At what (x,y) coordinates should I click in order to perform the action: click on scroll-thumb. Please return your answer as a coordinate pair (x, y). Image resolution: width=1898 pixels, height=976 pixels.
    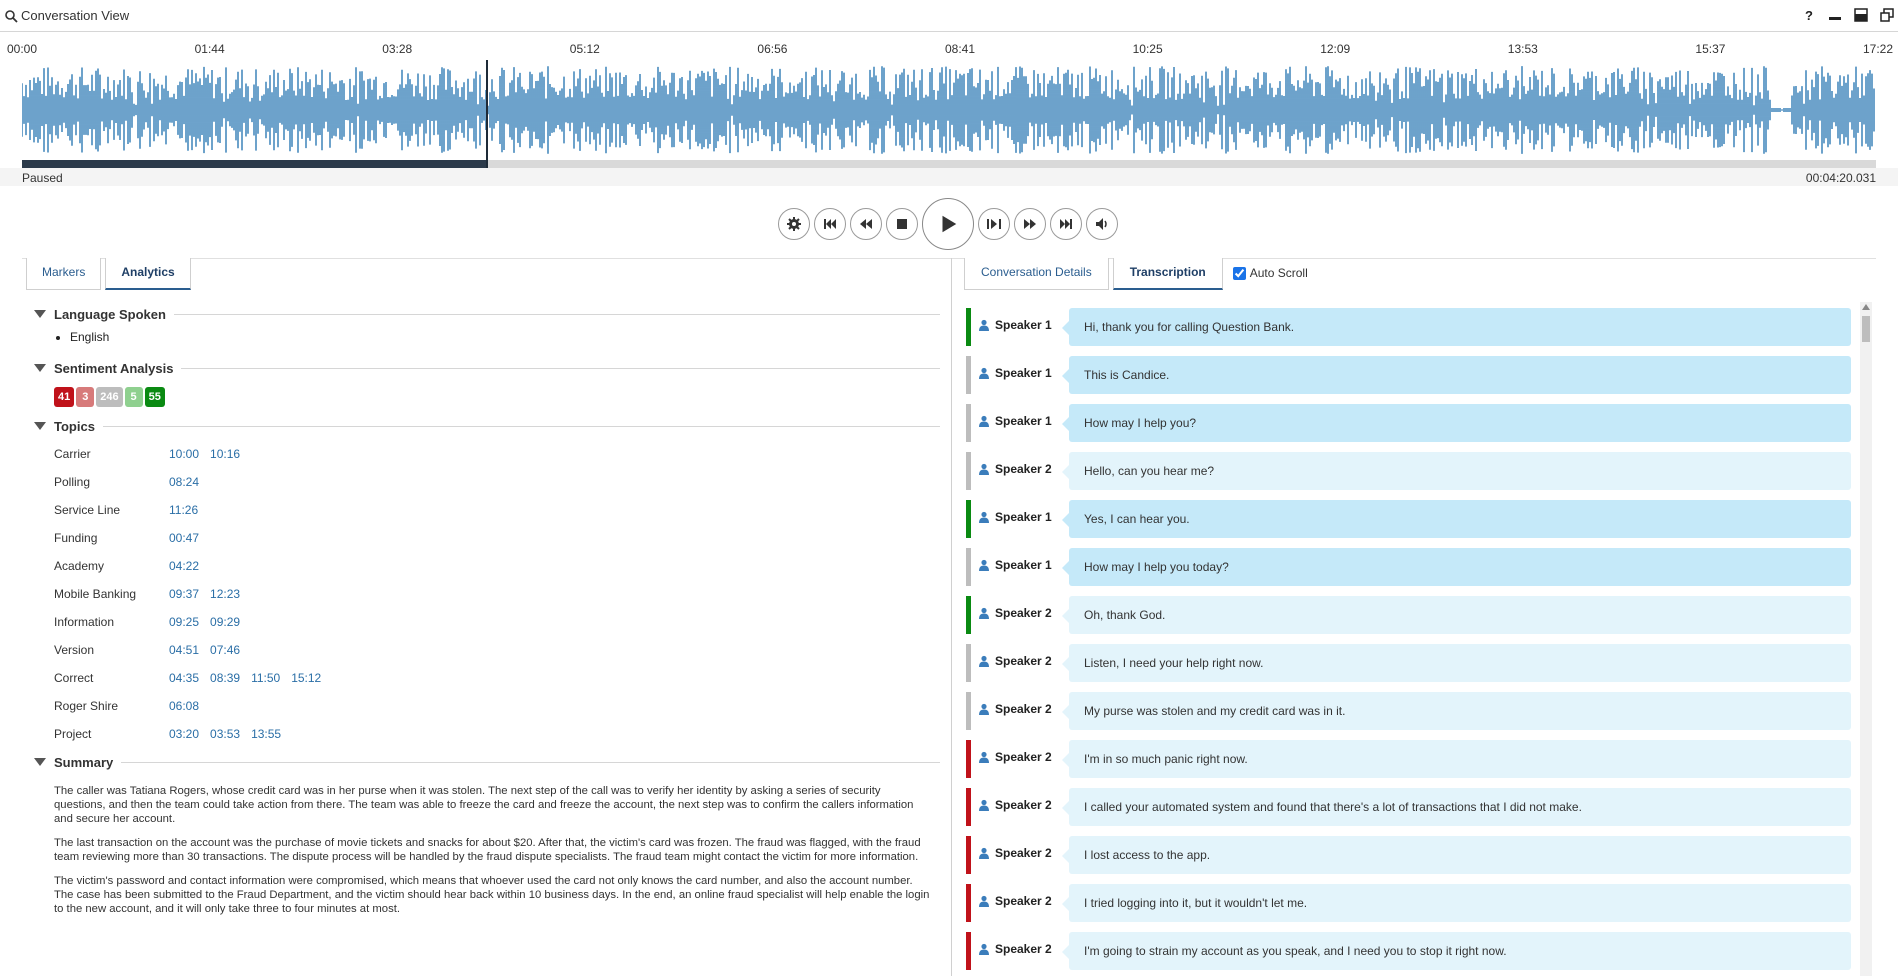
    Looking at the image, I should click on (1866, 329).